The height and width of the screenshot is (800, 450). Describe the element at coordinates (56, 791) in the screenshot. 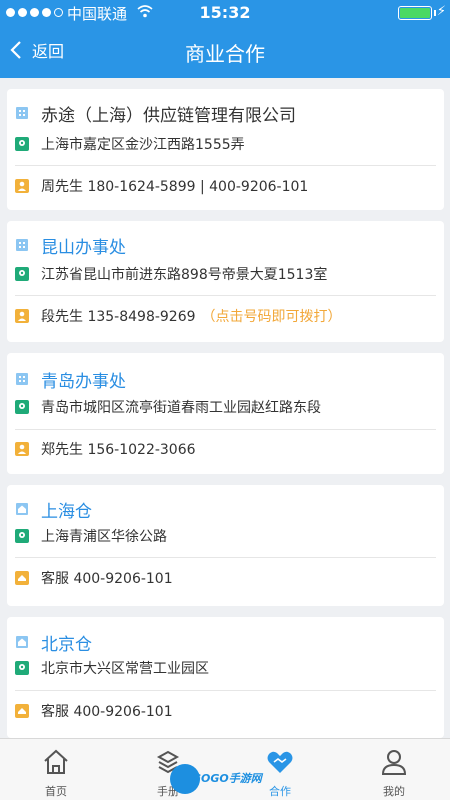

I see `tab-label: 首页` at that location.